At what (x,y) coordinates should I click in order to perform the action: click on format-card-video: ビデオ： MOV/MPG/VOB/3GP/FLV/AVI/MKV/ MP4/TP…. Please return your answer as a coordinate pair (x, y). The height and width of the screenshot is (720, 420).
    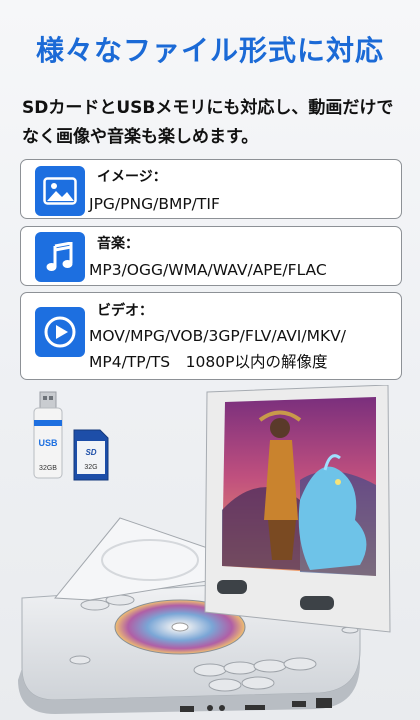
    Looking at the image, I should click on (211, 336).